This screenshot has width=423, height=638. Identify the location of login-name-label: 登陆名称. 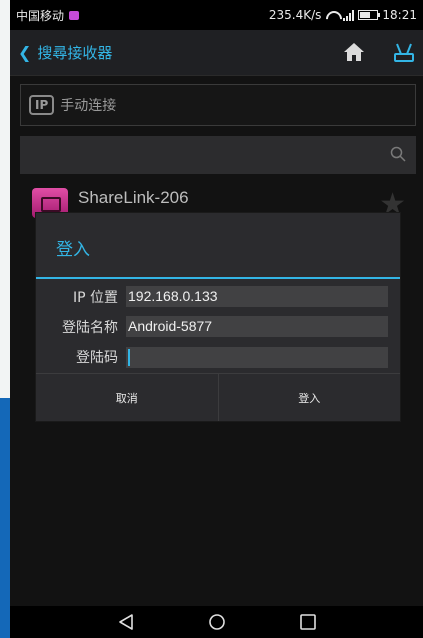
(90, 328).